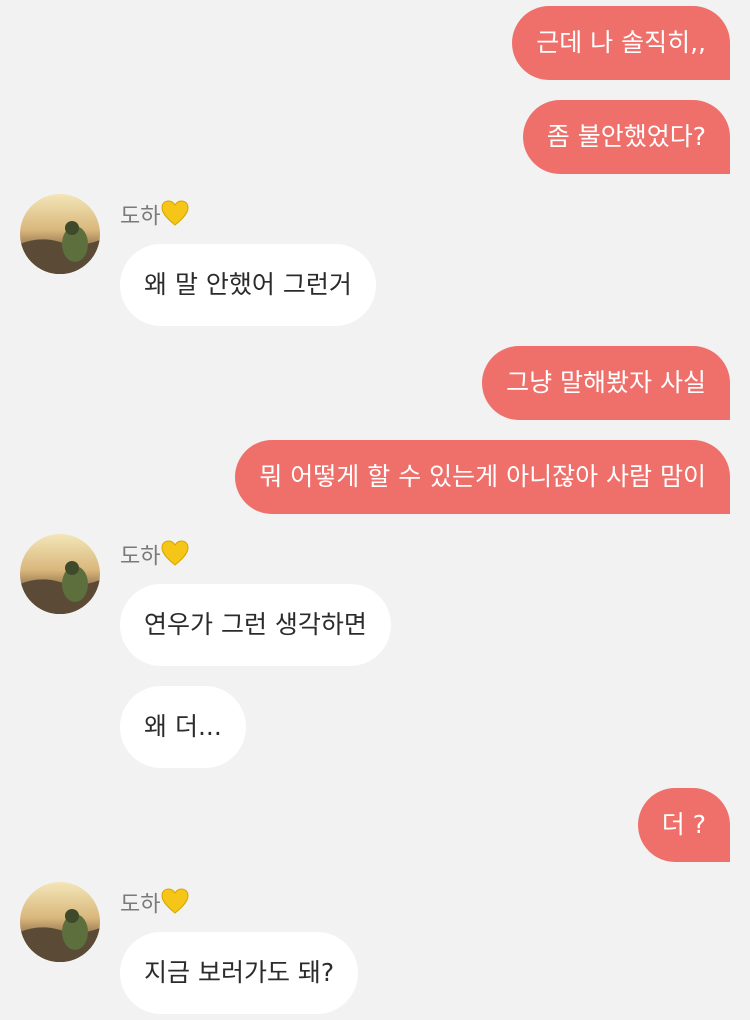  I want to click on received-message-bubble: 지금 보러가도 돼?, so click(239, 973).